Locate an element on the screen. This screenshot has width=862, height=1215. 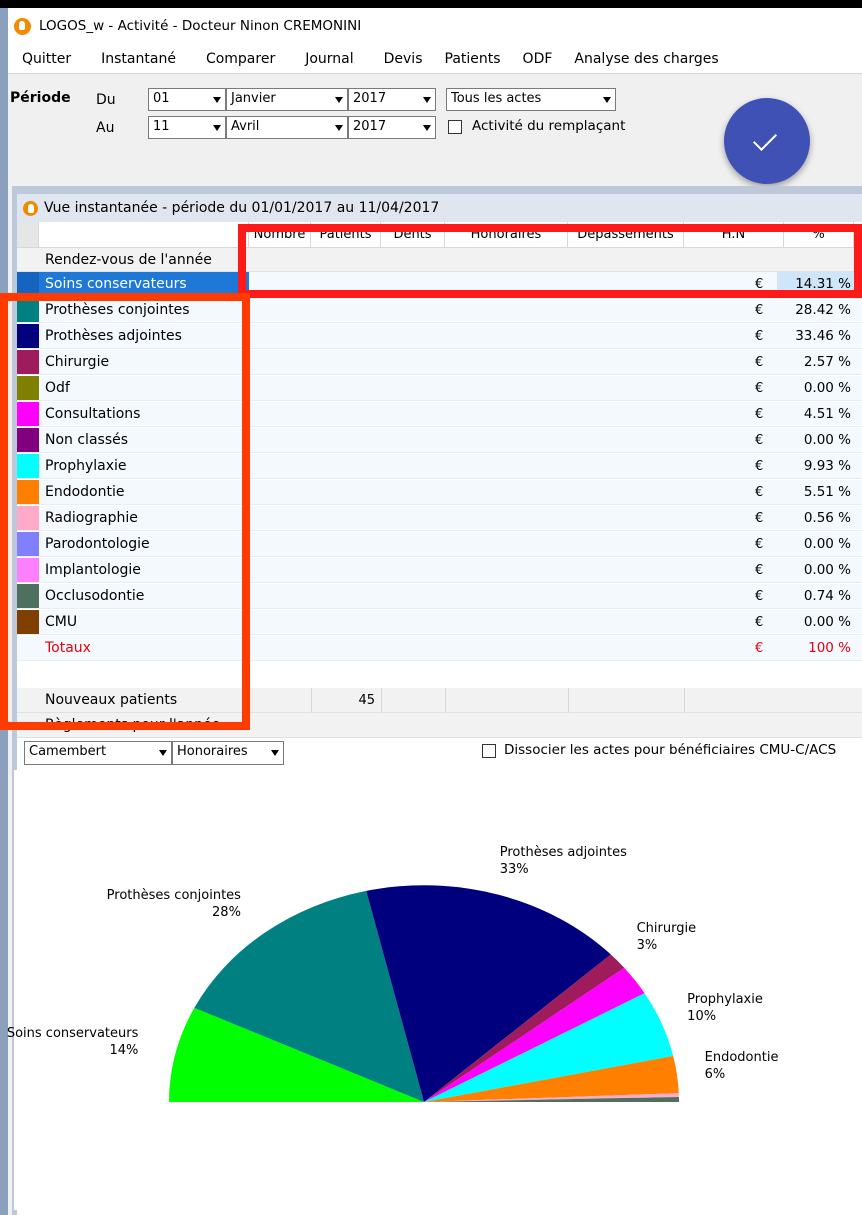
pie-slice-percent: 33% is located at coordinates (514, 870).